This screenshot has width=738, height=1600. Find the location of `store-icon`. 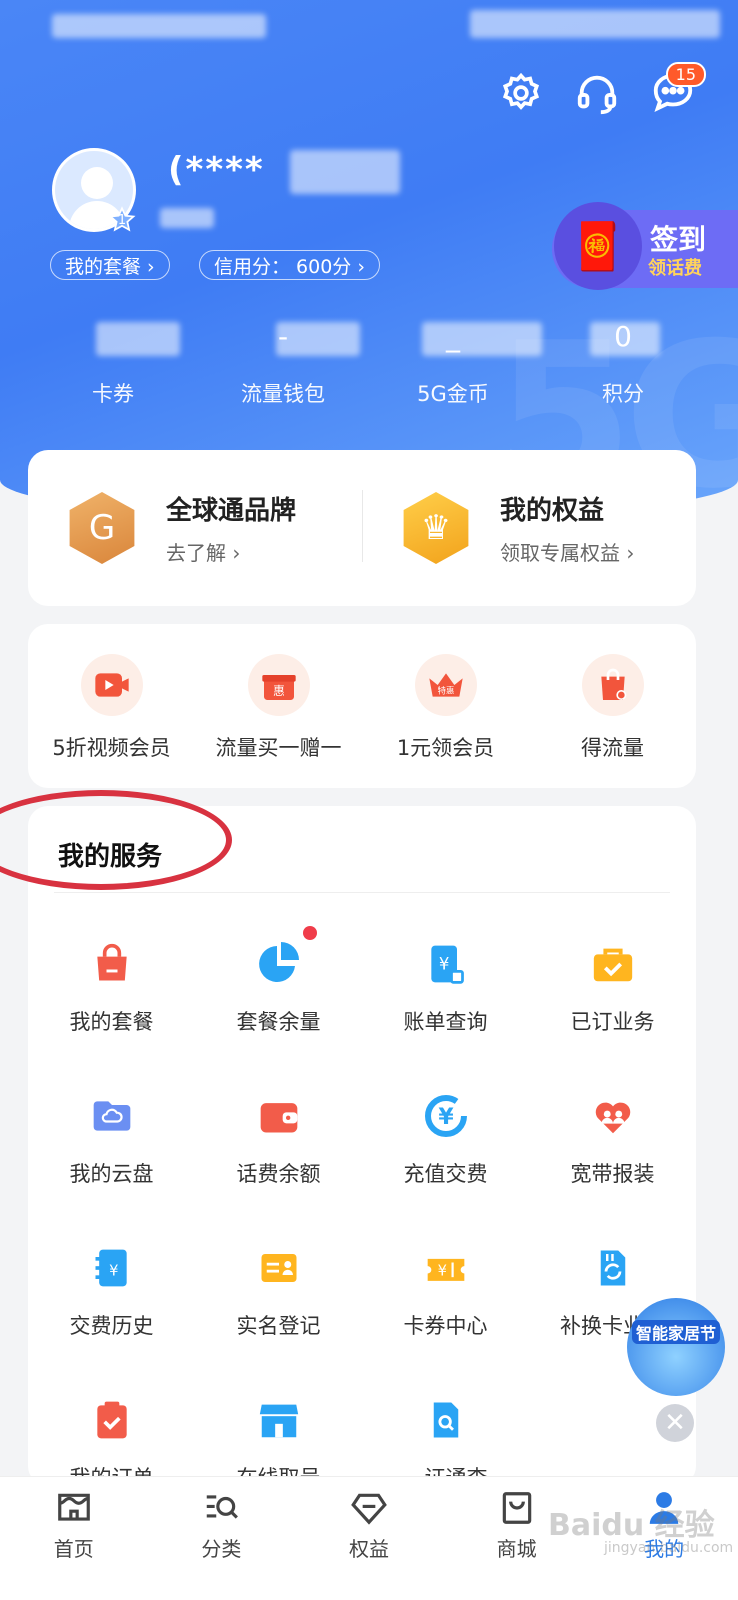

store-icon is located at coordinates (279, 1420).